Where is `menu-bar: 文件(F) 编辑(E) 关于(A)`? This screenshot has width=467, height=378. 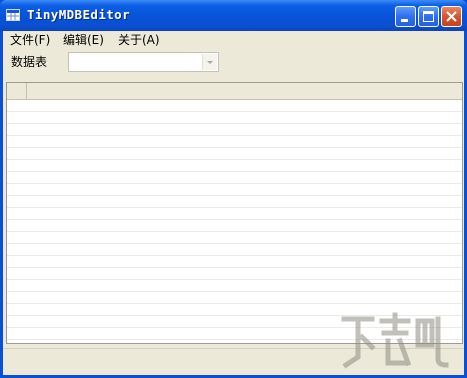 menu-bar: 文件(F) 编辑(E) 关于(A) is located at coordinates (233, 40).